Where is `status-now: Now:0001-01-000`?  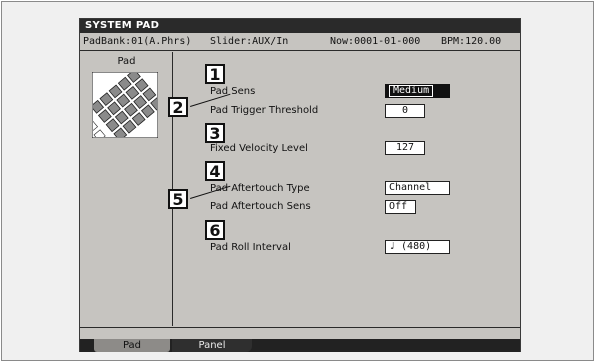
status-now: Now:0001-01-000 is located at coordinates (375, 41).